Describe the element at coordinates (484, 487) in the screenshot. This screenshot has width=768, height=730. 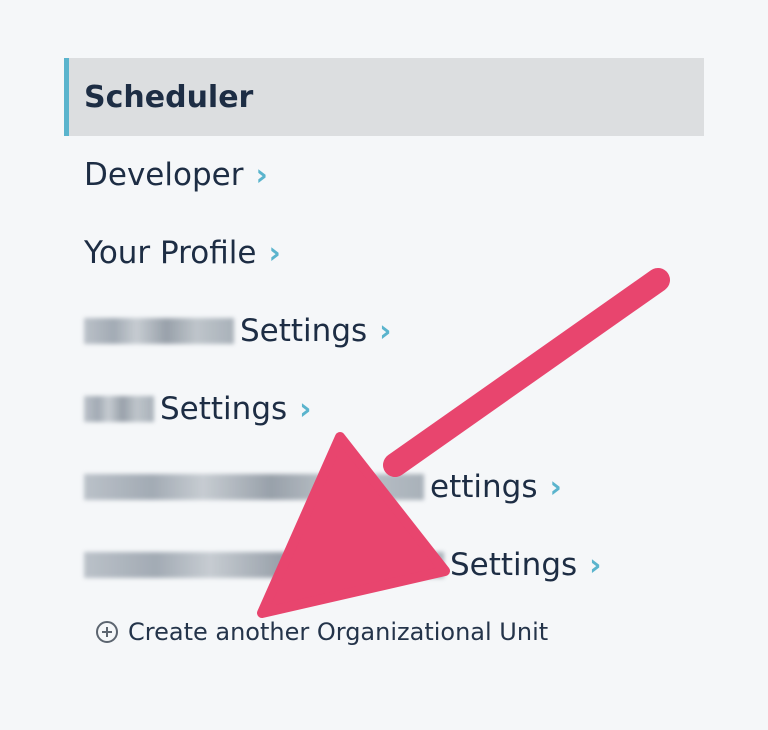
I see `nav-item-label: ettings` at that location.